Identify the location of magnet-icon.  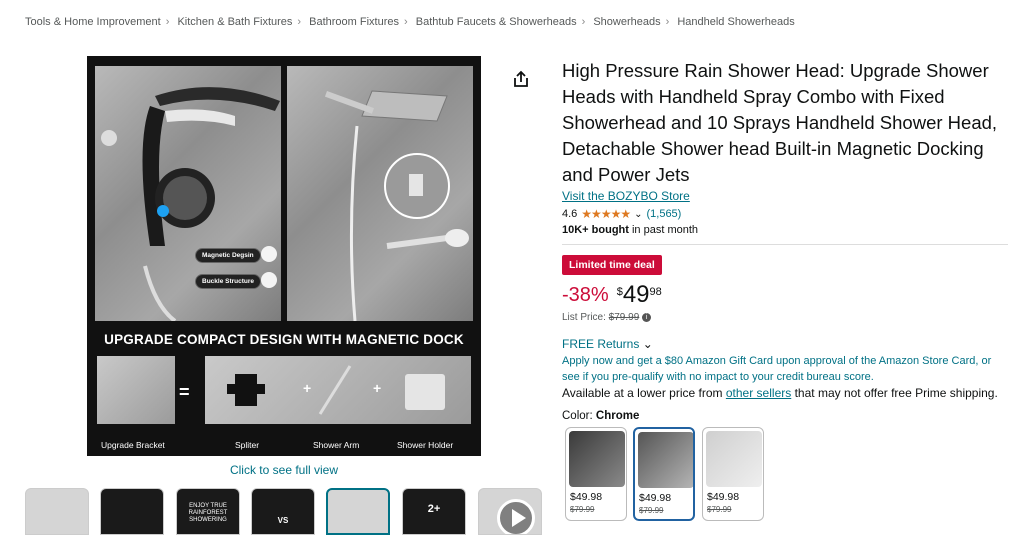
(269, 254).